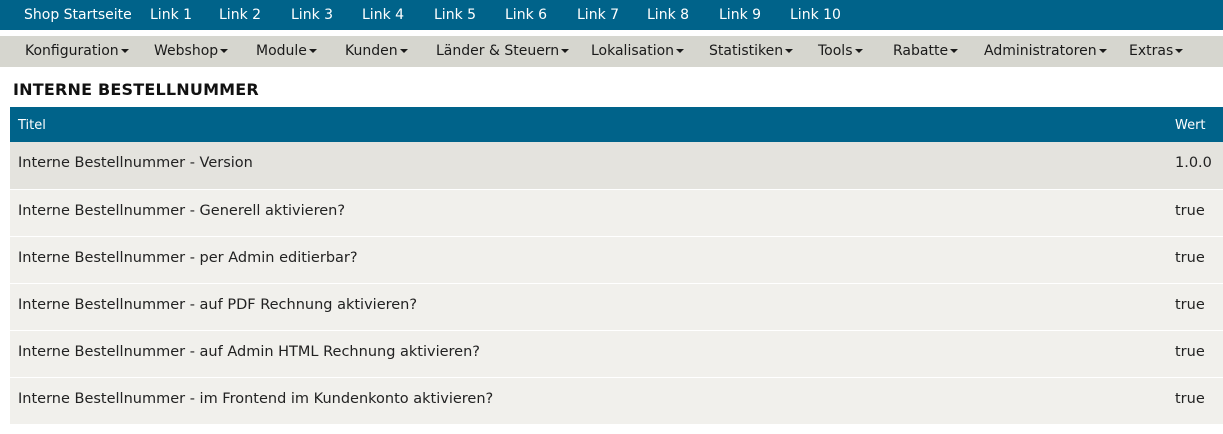 Image resolution: width=1223 pixels, height=434 pixels. I want to click on menu-module-label: Module, so click(281, 51).